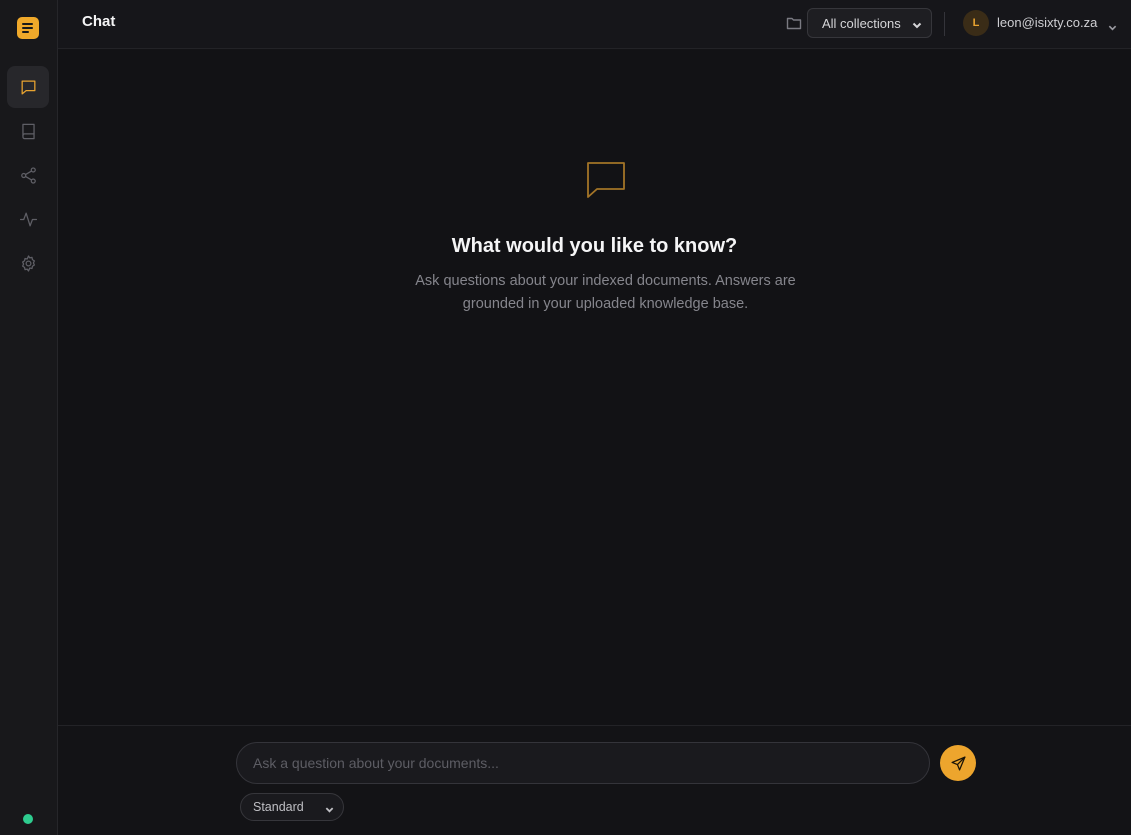 The height and width of the screenshot is (835, 1131). I want to click on sidebar-item-graph, so click(28, 175).